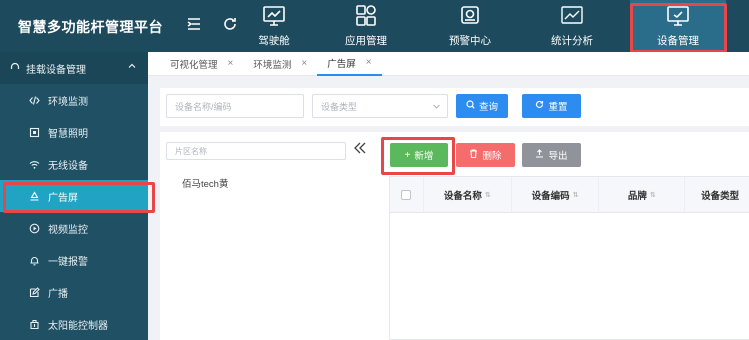 This screenshot has height=340, width=749. What do you see at coordinates (492, 156) in the screenshot?
I see `delete-label: 删除` at bounding box center [492, 156].